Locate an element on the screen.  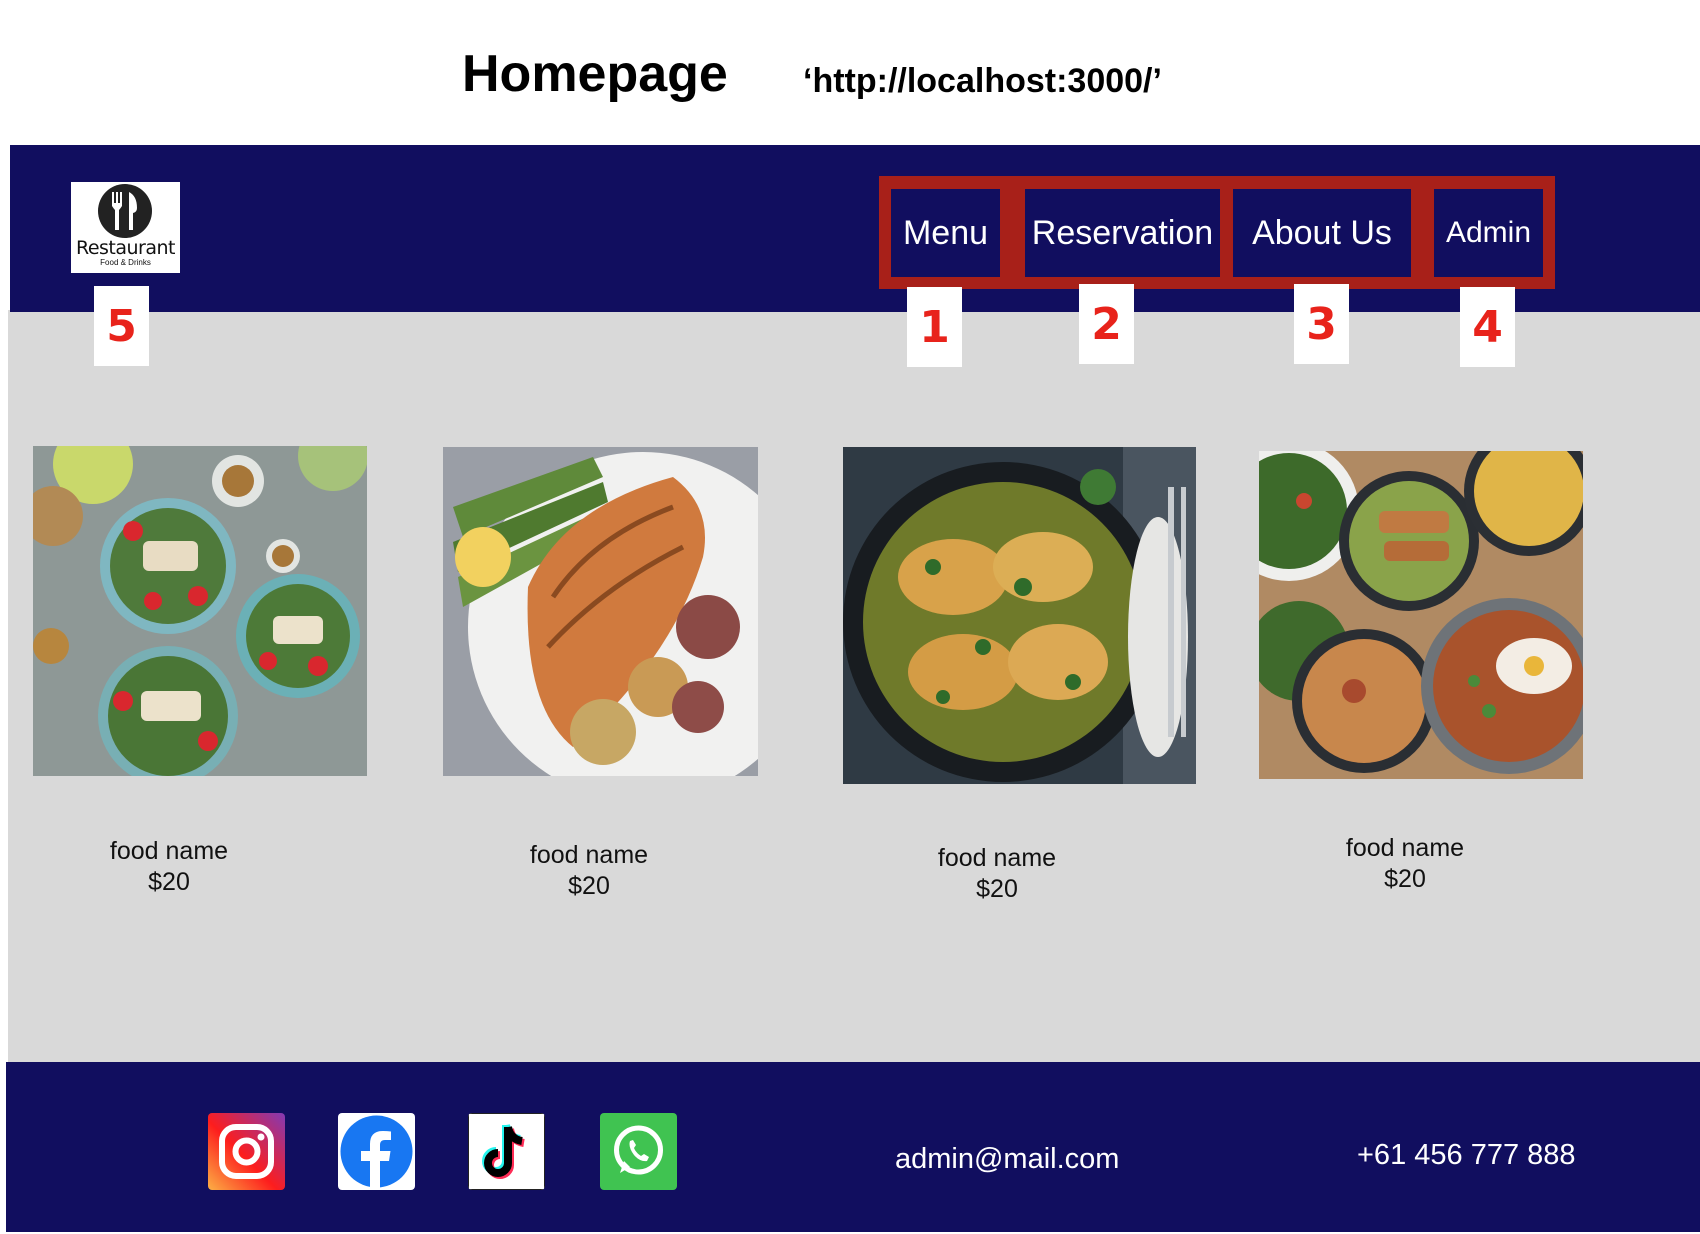
instagram-icon is located at coordinates (246, 1151).